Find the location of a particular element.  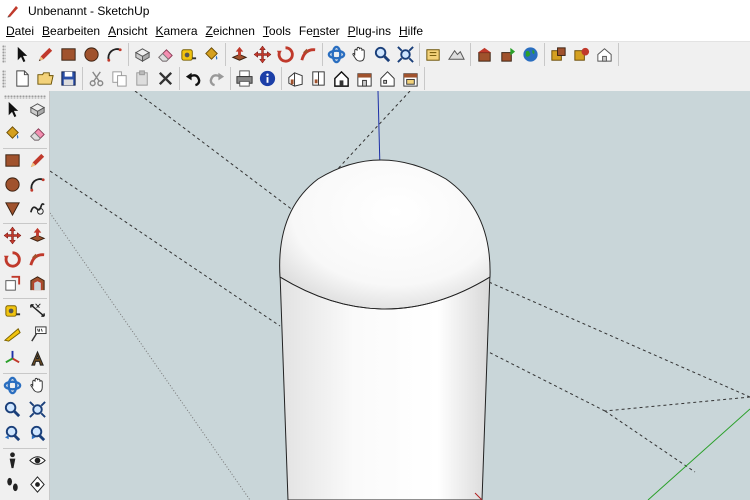

back-view-button is located at coordinates (387, 78).